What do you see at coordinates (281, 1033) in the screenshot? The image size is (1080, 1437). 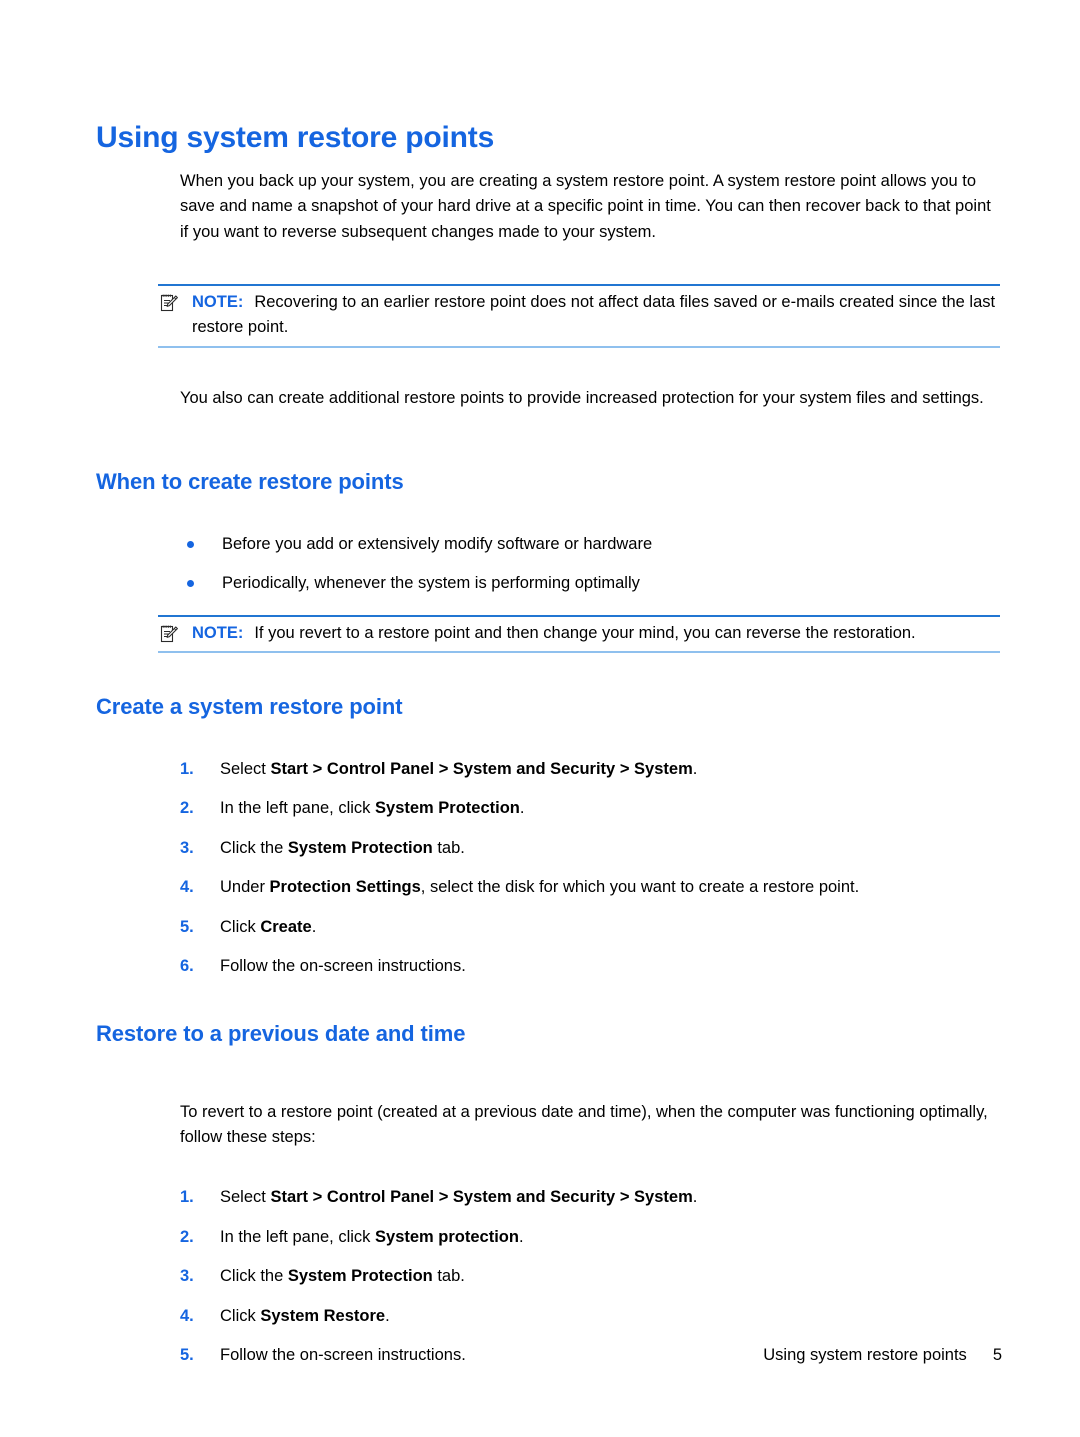 I see `heading-restore-to-a-previous-date-and-time: Restore to a previous date and time` at bounding box center [281, 1033].